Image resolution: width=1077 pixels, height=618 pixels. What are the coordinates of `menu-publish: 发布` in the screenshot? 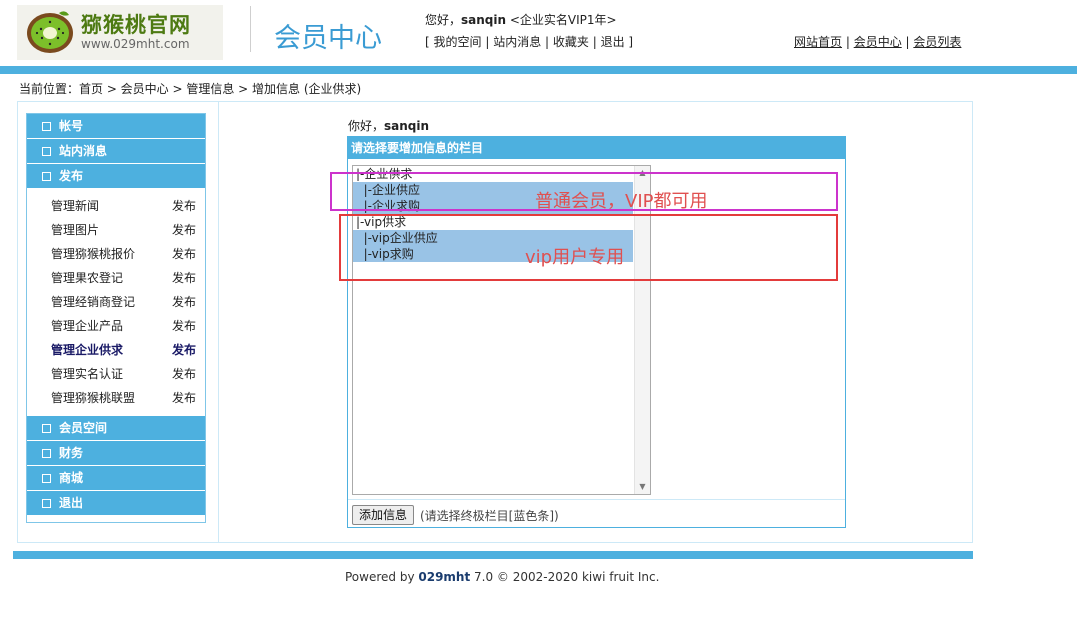 It's located at (116, 176).